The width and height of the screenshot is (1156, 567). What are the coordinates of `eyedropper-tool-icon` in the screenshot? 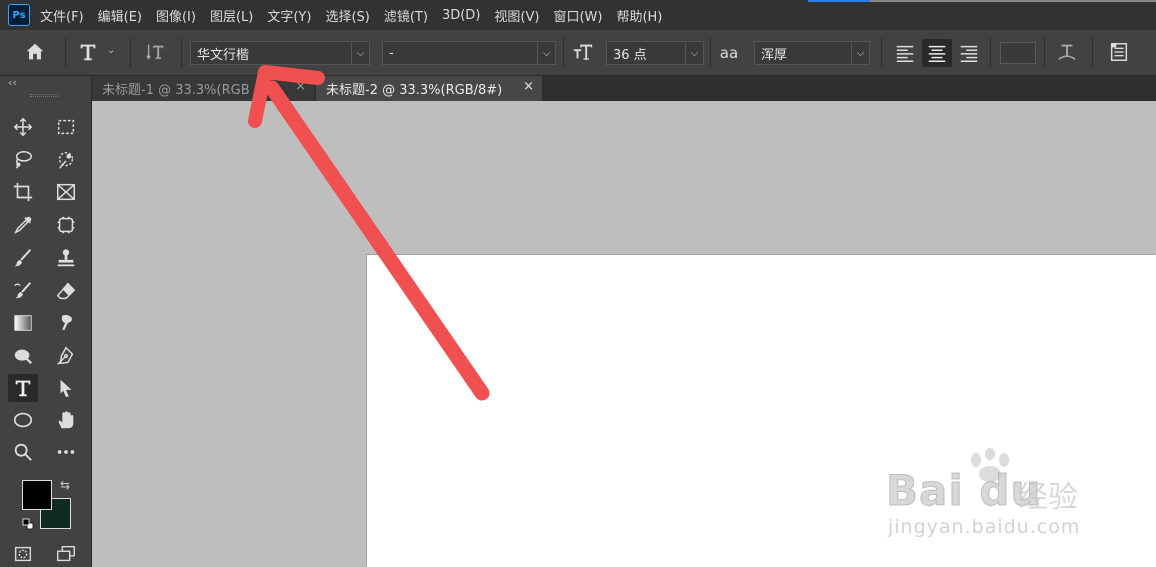 It's located at (23, 225).